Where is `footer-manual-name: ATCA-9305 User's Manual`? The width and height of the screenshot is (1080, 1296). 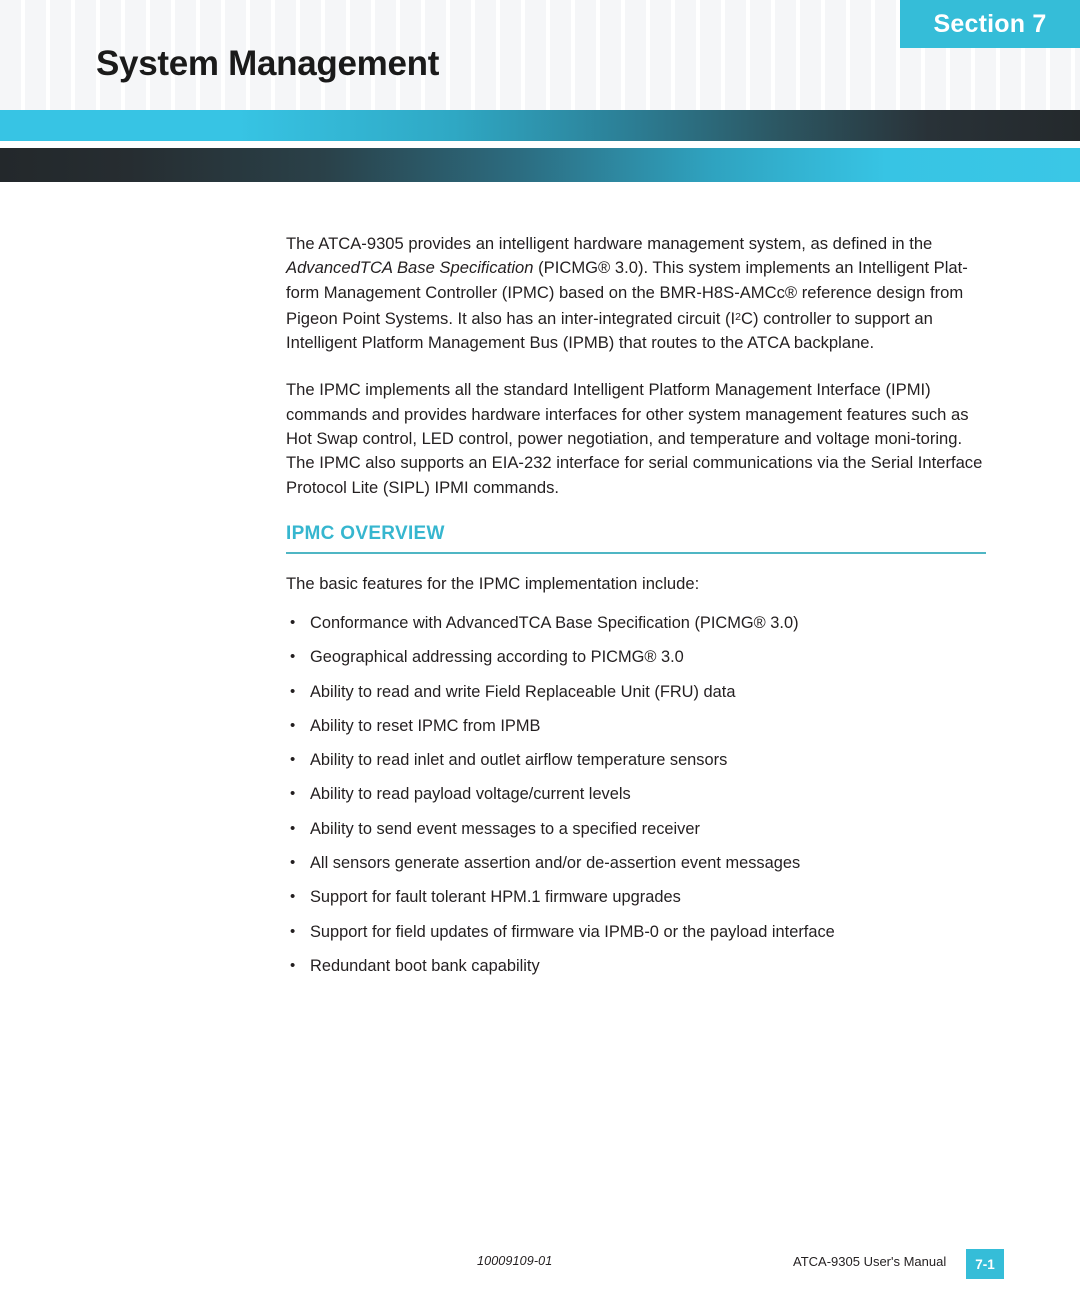 footer-manual-name: ATCA-9305 User's Manual is located at coordinates (870, 1261).